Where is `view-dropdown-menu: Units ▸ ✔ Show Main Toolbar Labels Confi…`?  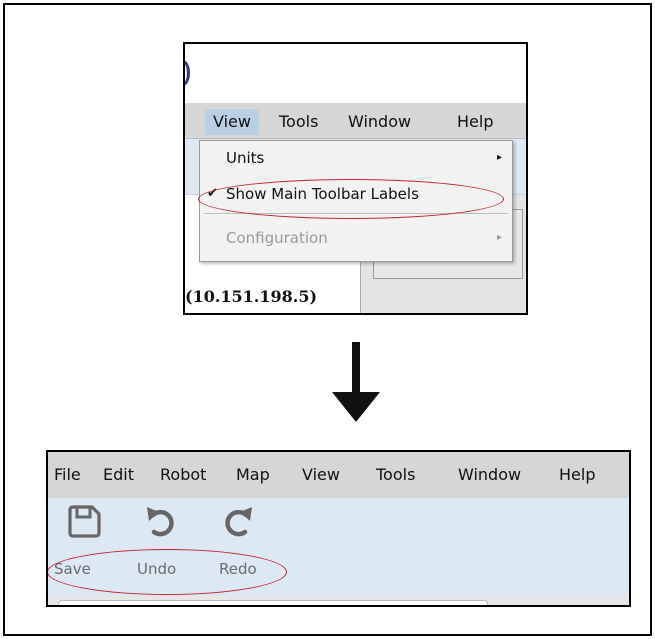 view-dropdown-menu: Units ▸ ✔ Show Main Toolbar Labels Confi… is located at coordinates (355, 201).